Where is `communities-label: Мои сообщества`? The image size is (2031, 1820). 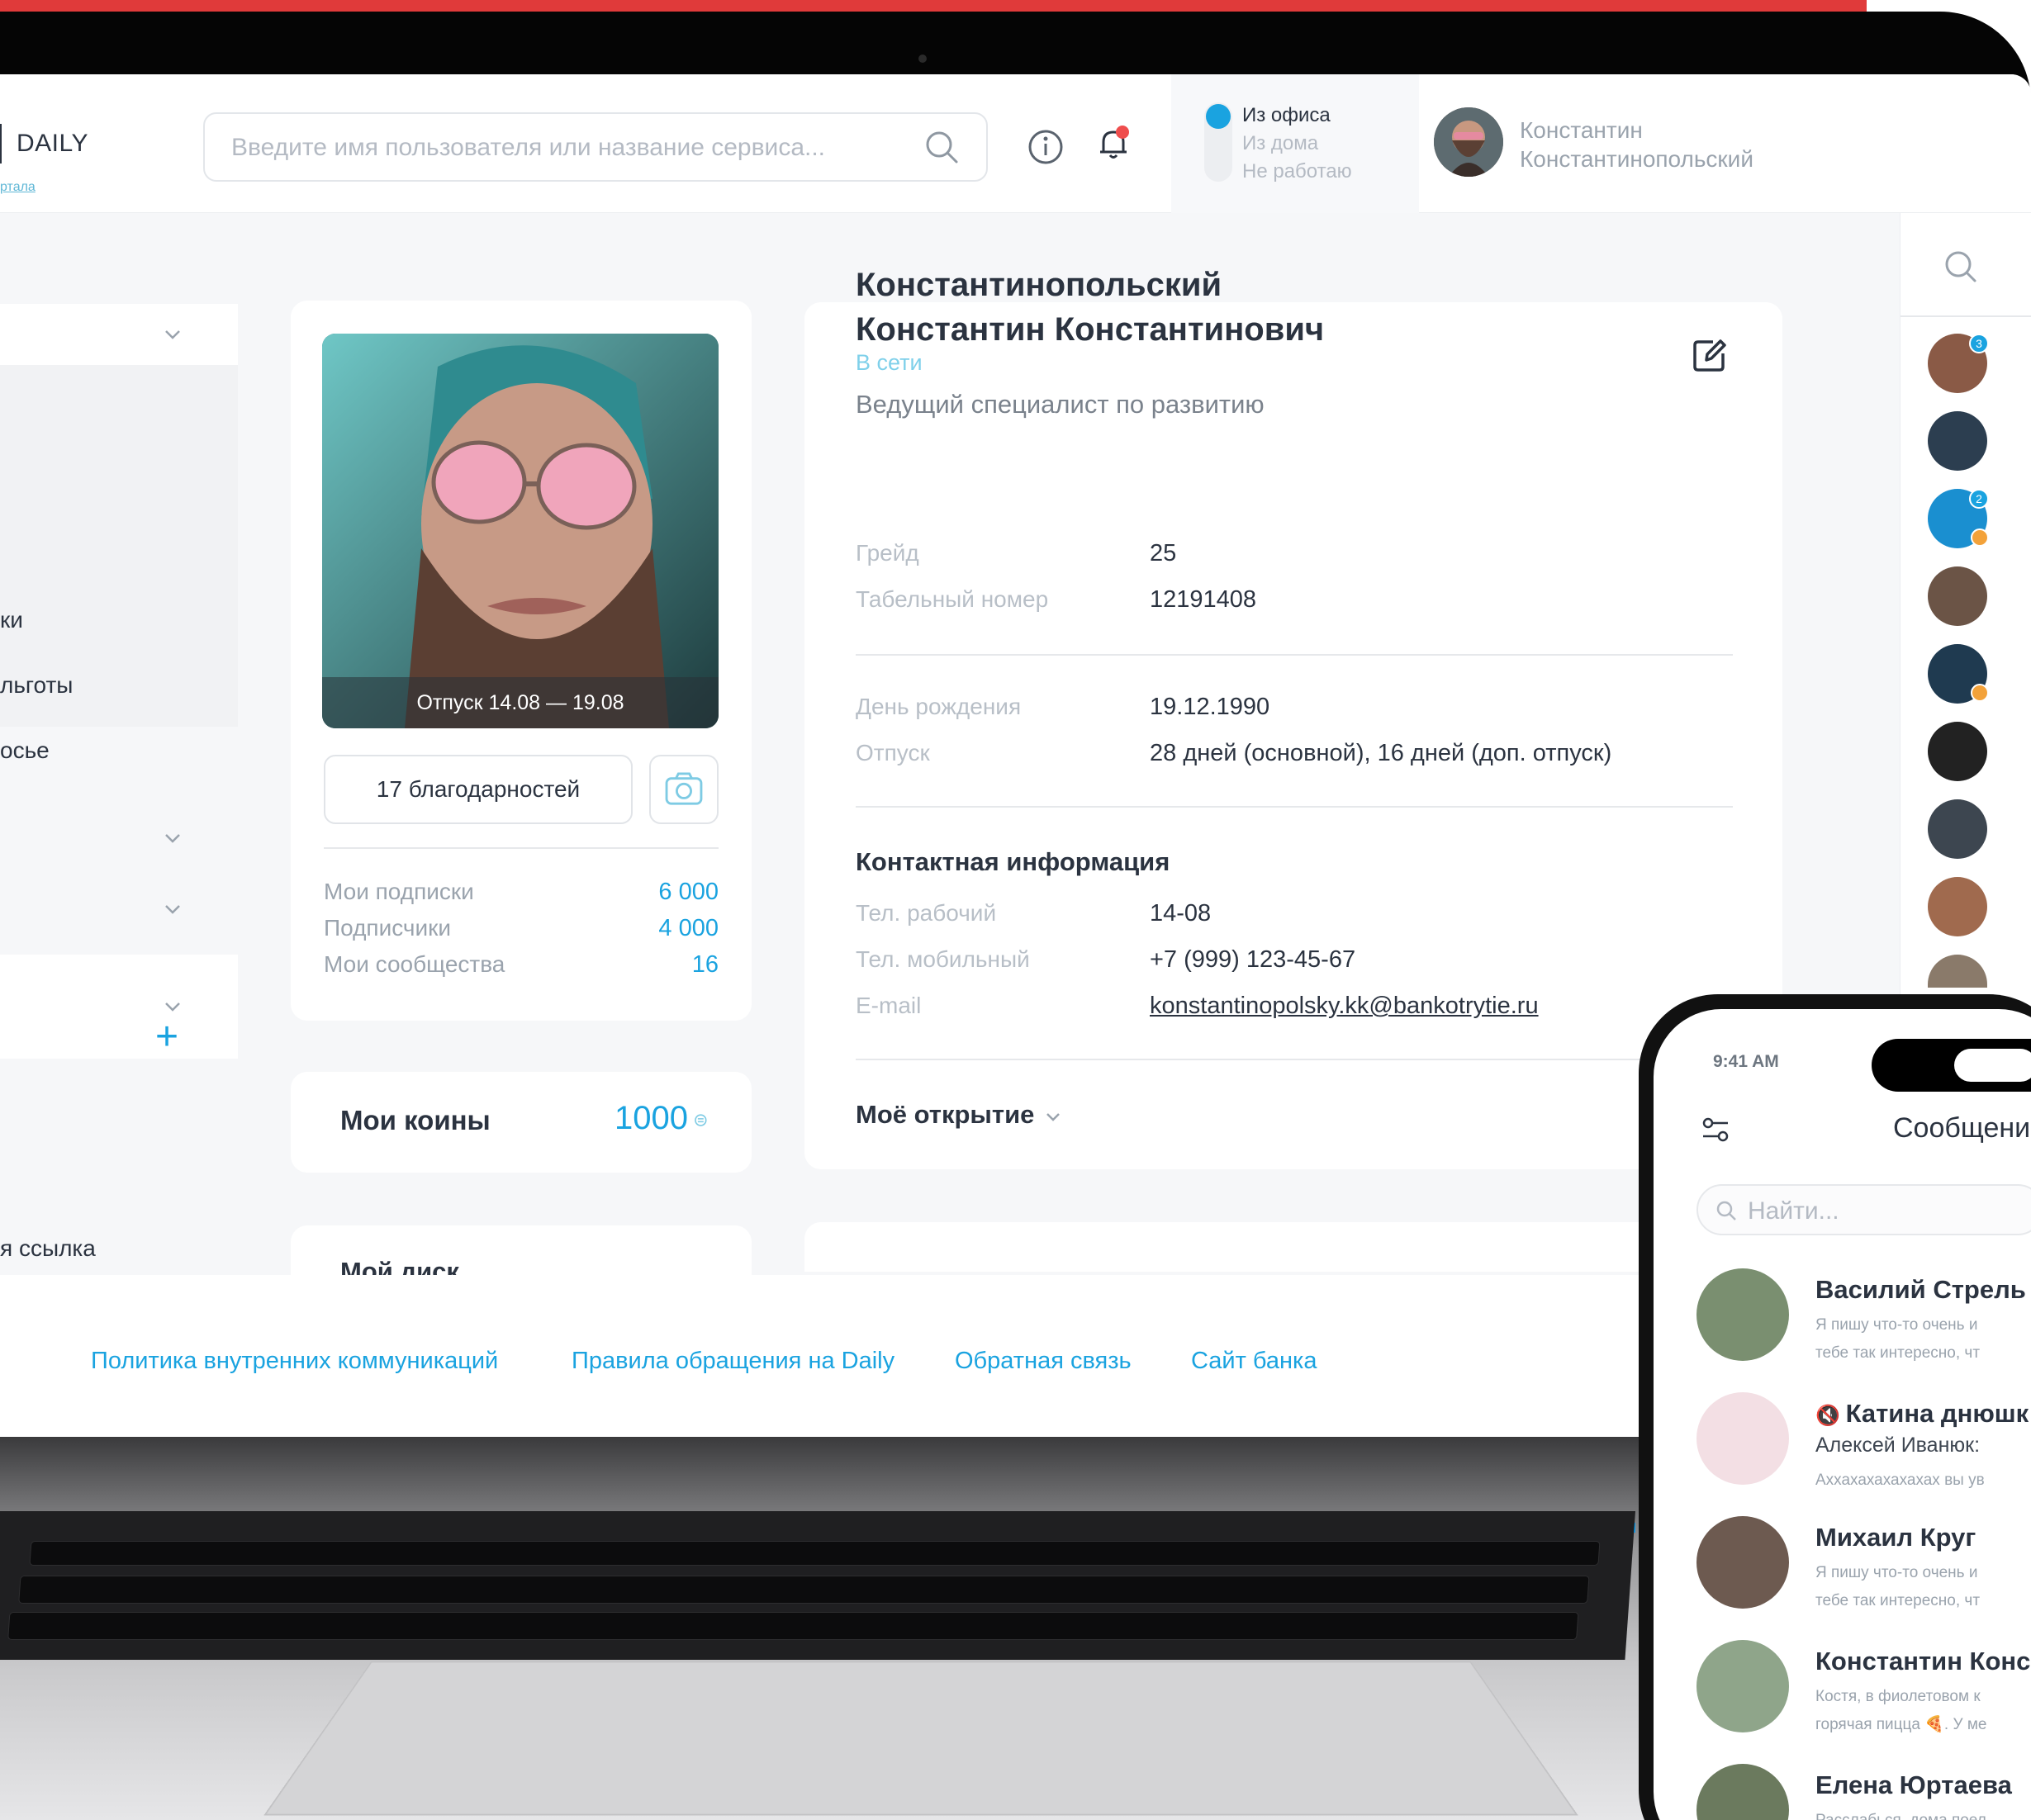
communities-label: Мои сообщества is located at coordinates (414, 964).